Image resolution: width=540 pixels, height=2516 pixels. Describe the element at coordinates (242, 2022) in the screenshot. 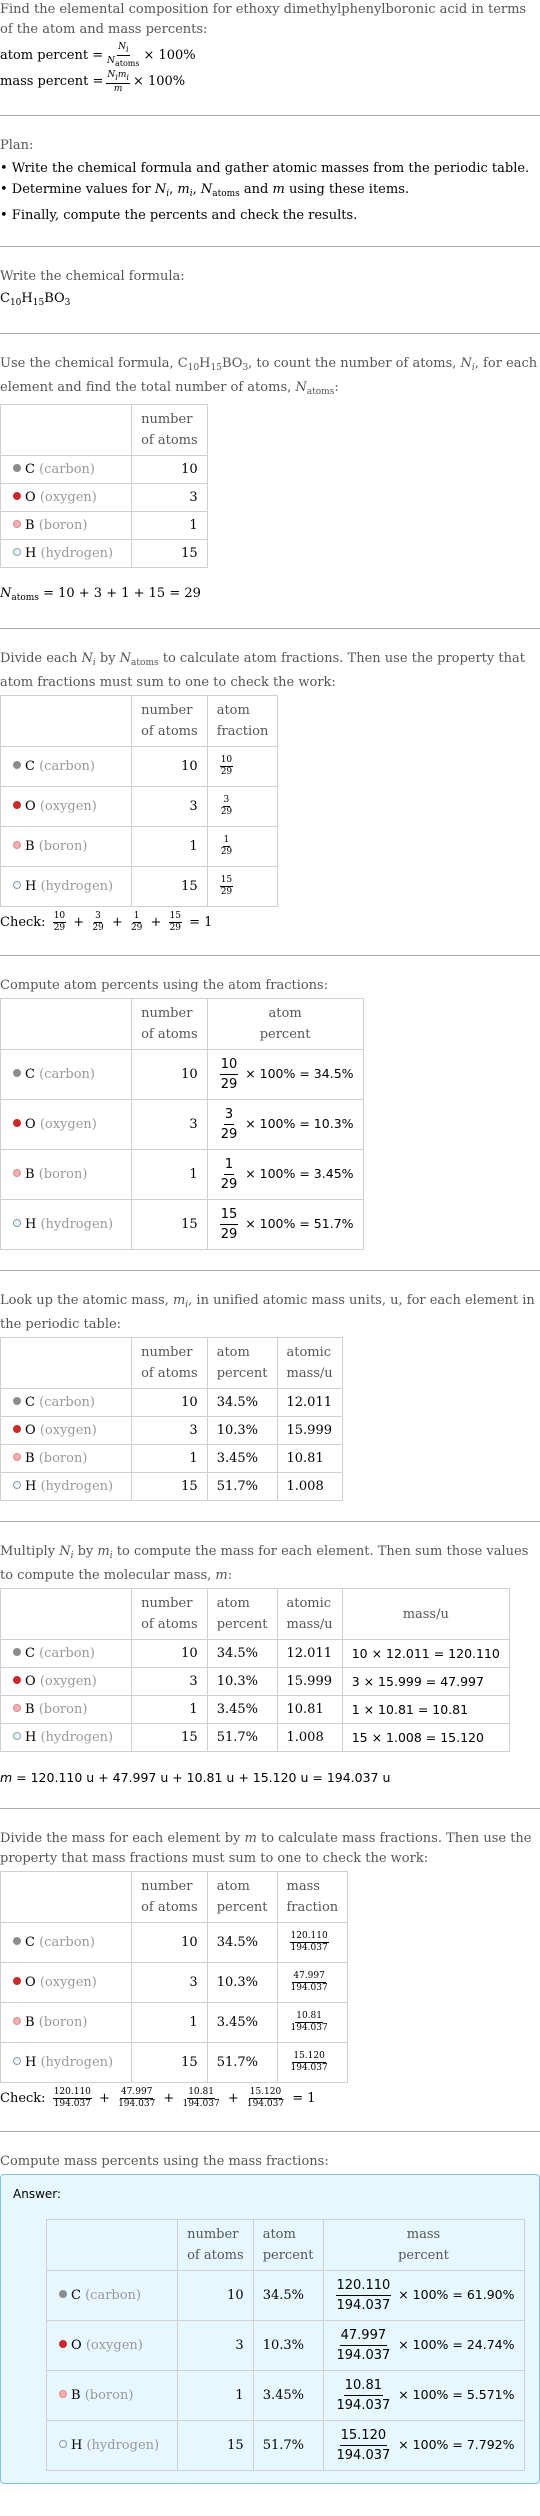

I see `atom-percent: 3.45%` at that location.